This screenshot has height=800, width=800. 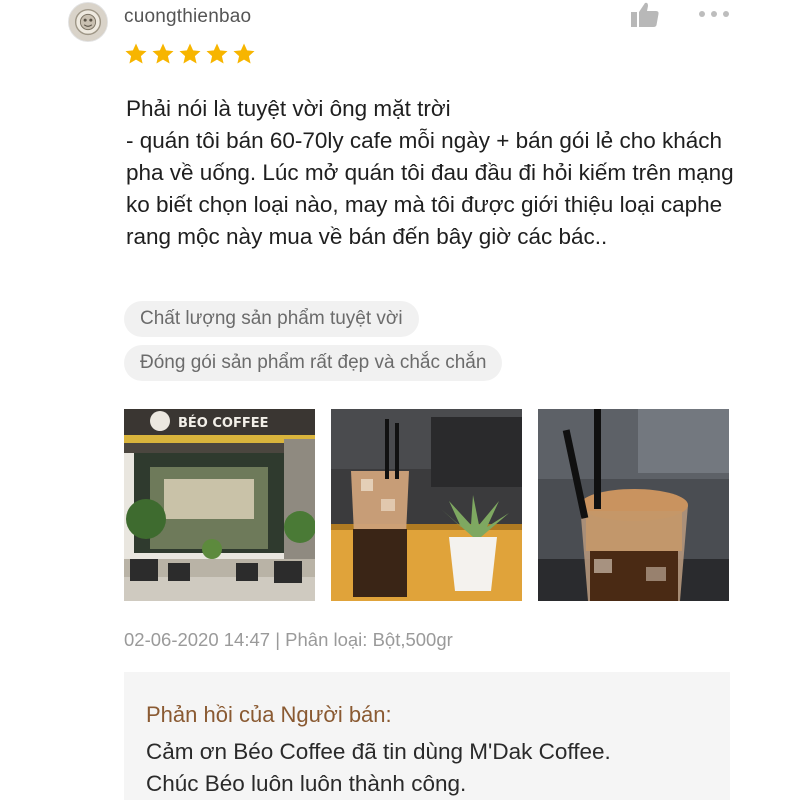 What do you see at coordinates (219, 505) in the screenshot?
I see `storefront-photo: BÉO COFFEE` at bounding box center [219, 505].